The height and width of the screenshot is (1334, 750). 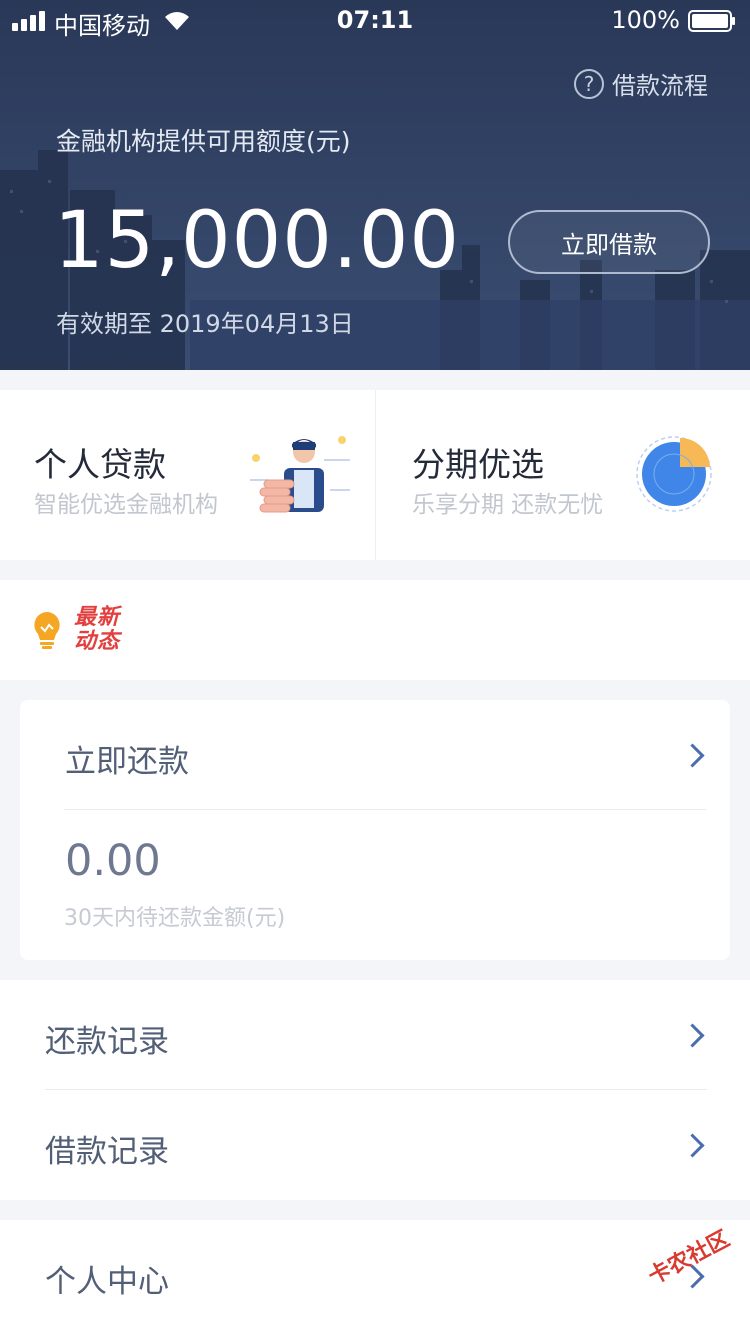 I want to click on repay-note: 30天内待还款金额(元), so click(x=175, y=918).